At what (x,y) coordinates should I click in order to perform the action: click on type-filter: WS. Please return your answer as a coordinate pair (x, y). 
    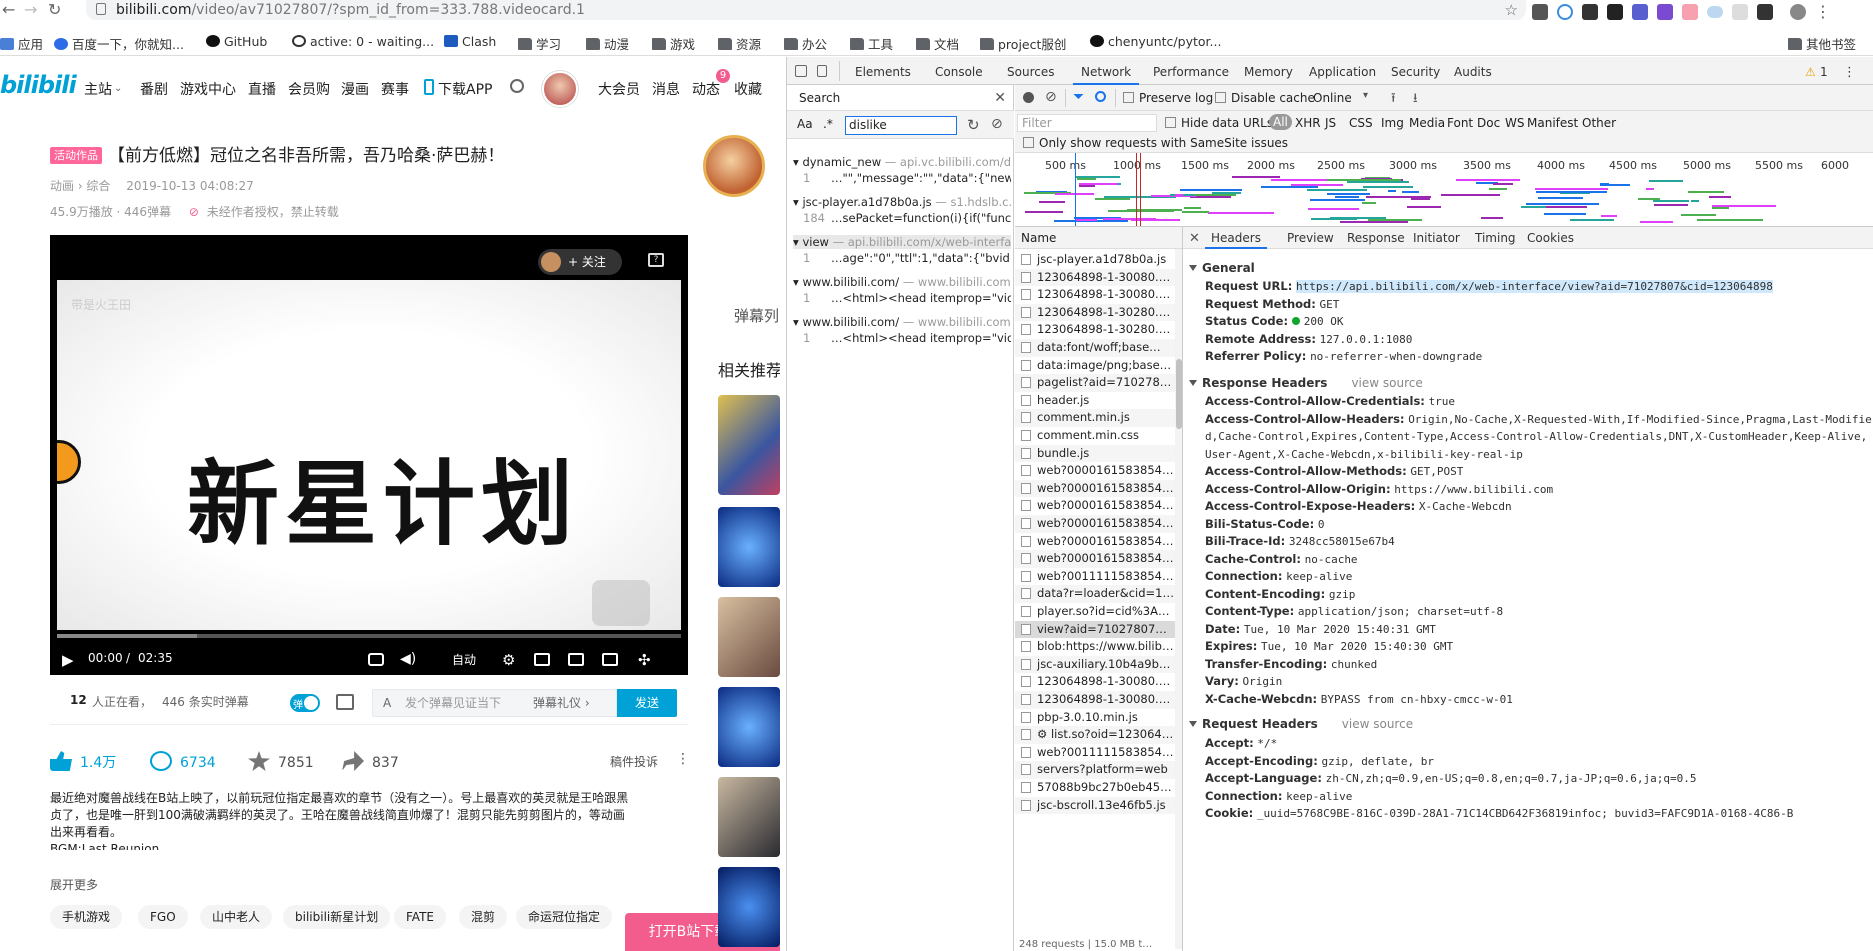
    Looking at the image, I should click on (1514, 123).